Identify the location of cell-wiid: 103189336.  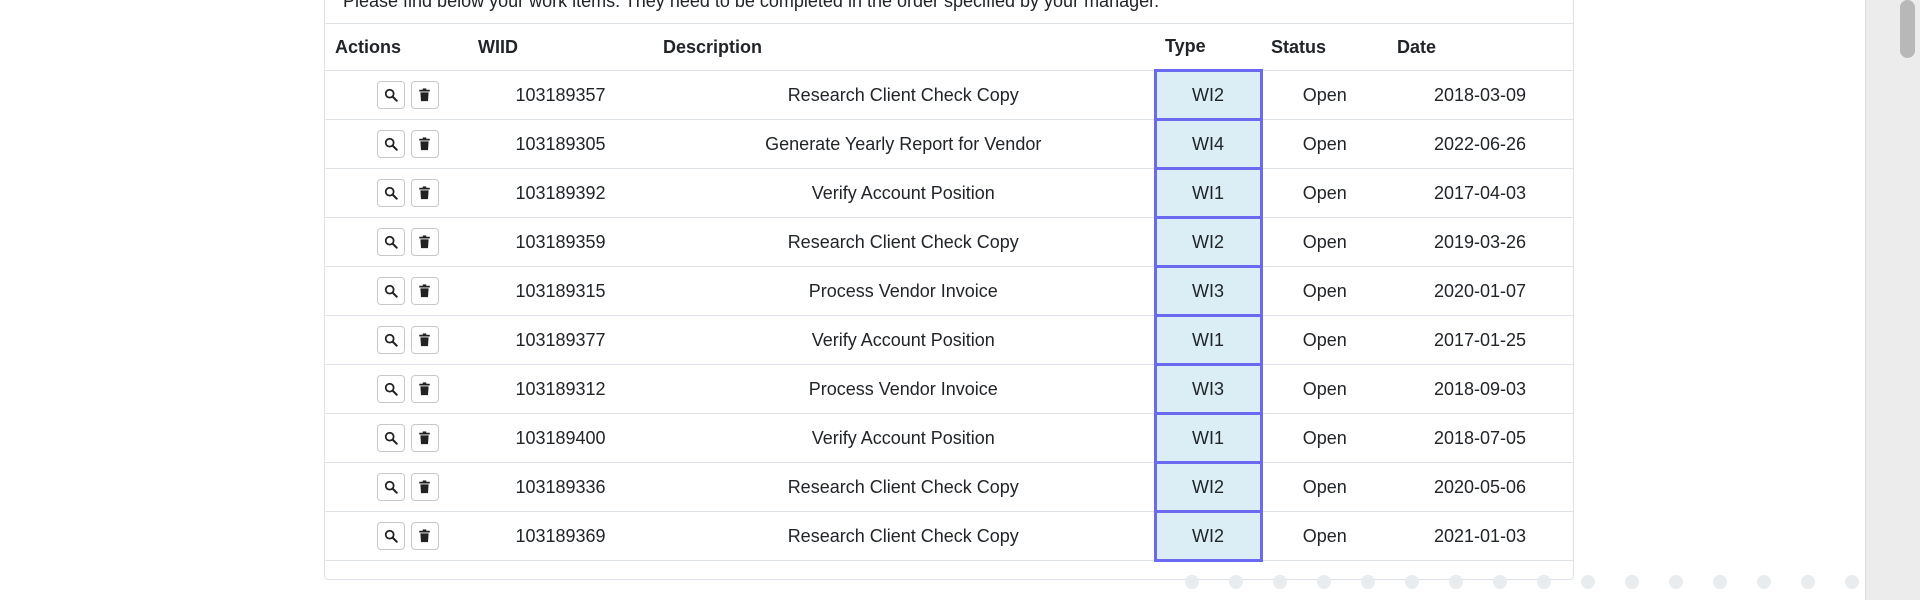
(560, 487).